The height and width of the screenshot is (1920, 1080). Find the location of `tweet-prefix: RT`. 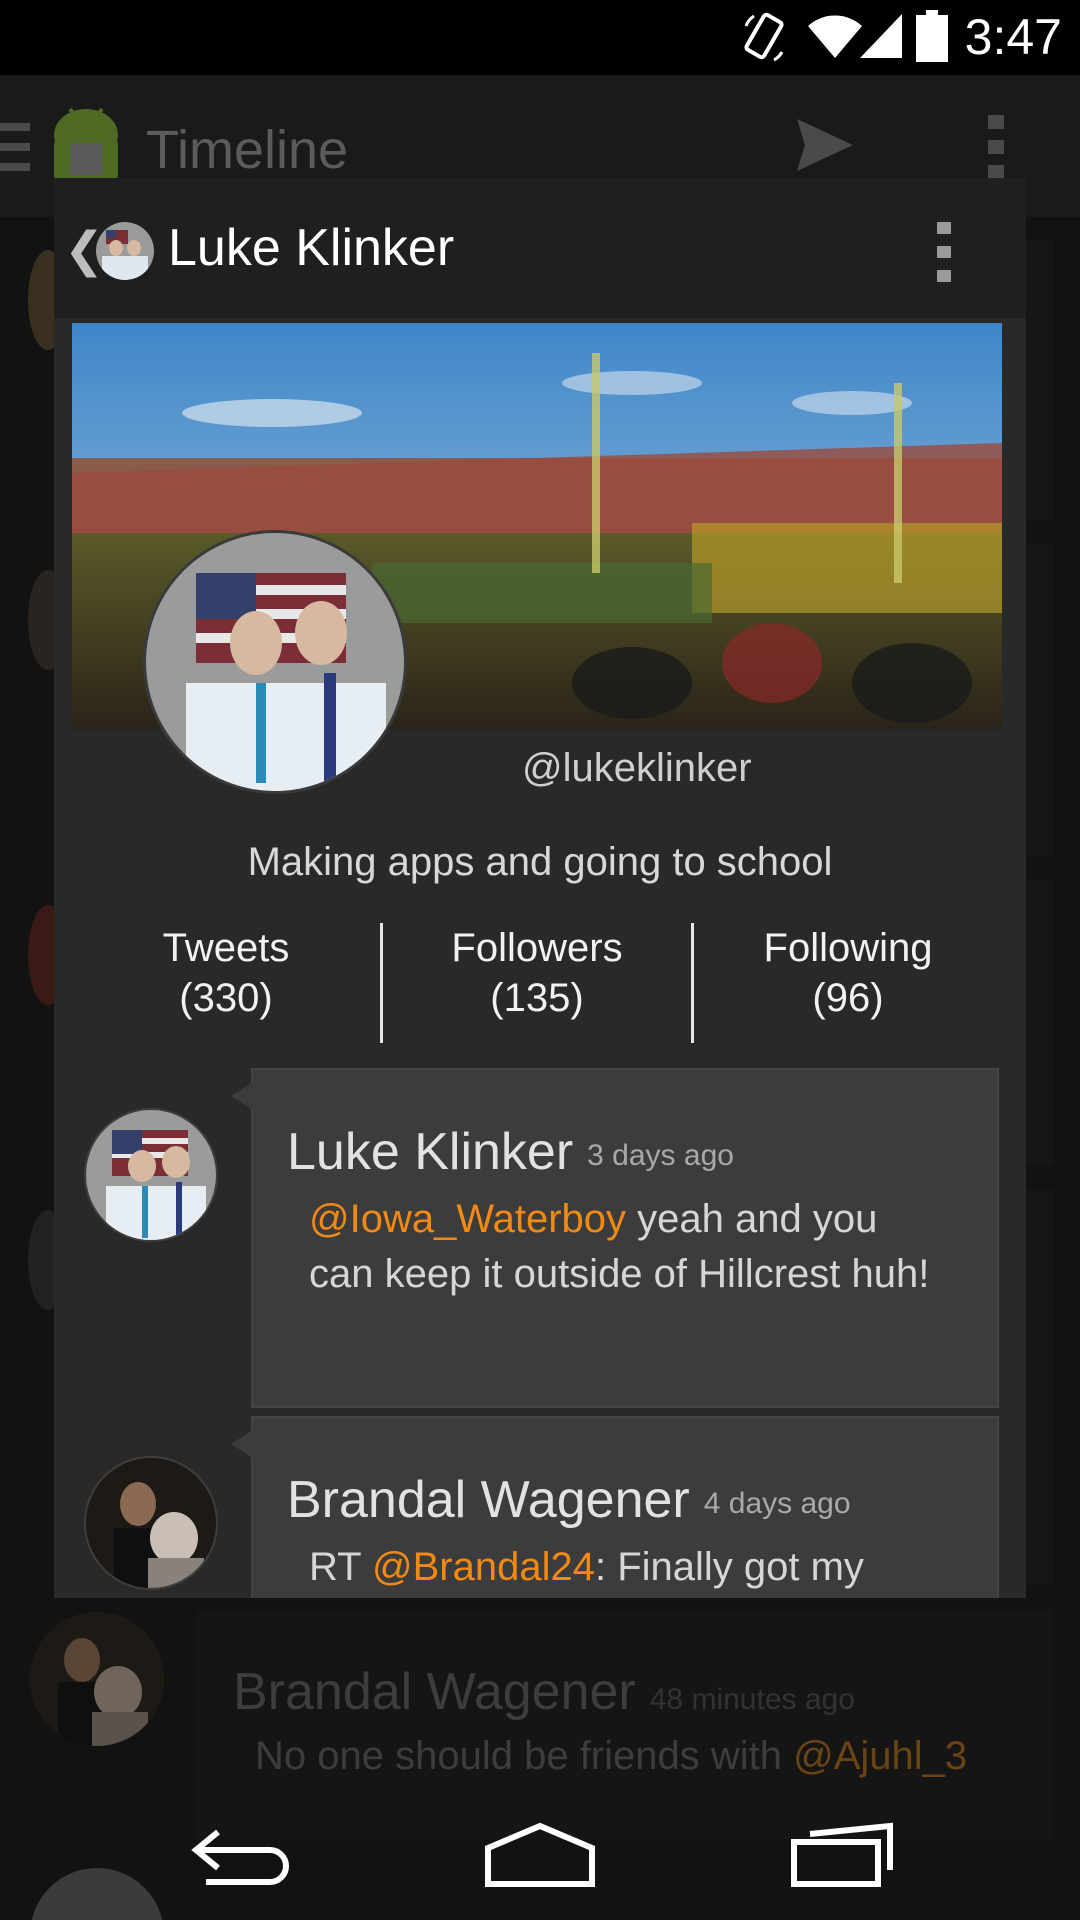

tweet-prefix: RT is located at coordinates (340, 1567).